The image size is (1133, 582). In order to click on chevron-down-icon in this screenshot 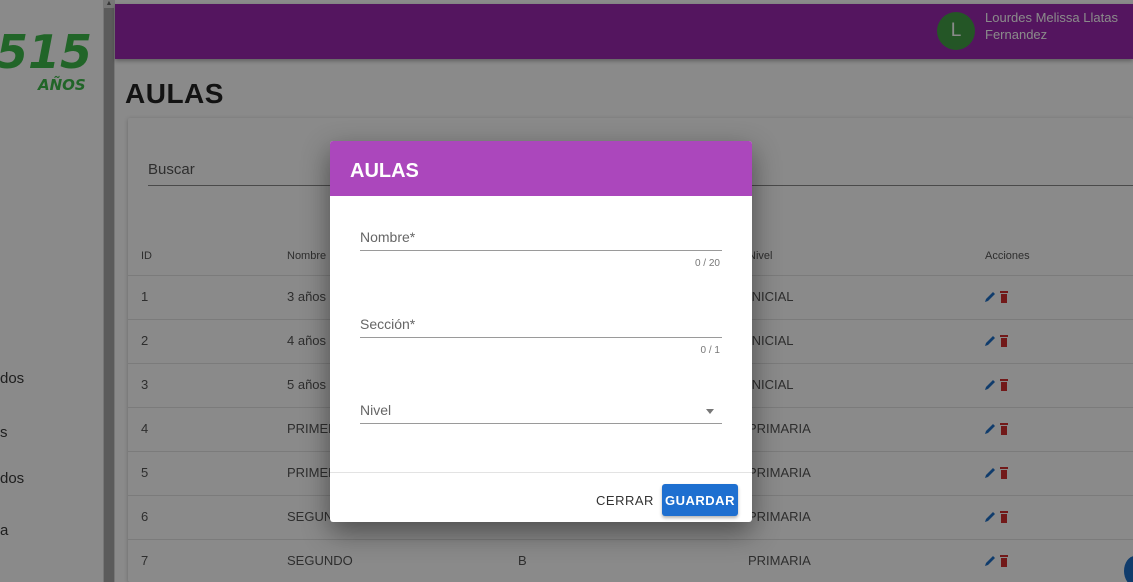, I will do `click(710, 411)`.